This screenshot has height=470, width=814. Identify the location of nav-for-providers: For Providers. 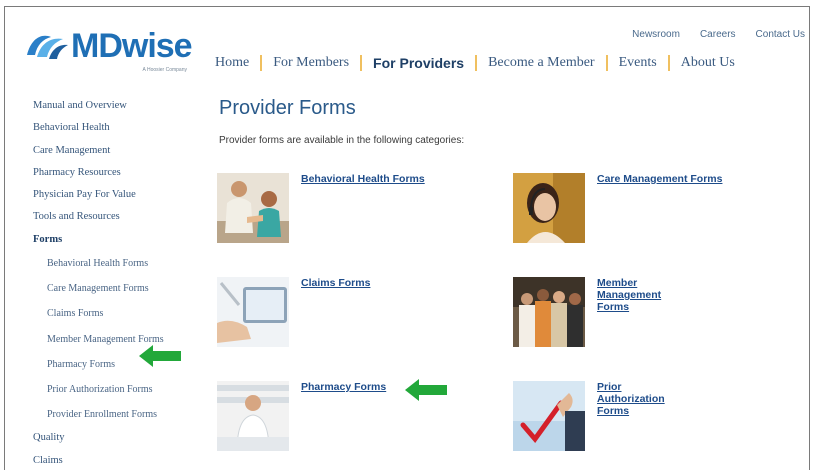
(417, 63).